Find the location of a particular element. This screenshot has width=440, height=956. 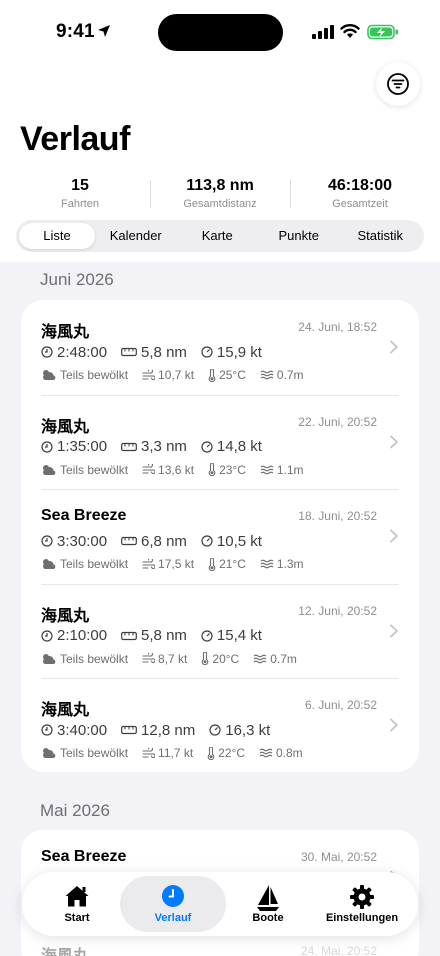

trip-duration-value: 3:30:00 is located at coordinates (82, 541).